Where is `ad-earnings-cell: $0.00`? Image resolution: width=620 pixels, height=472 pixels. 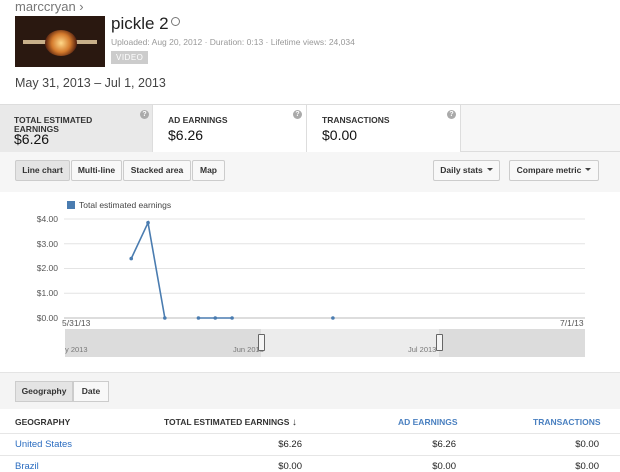
ad-earnings-cell: $0.00 is located at coordinates (444, 466).